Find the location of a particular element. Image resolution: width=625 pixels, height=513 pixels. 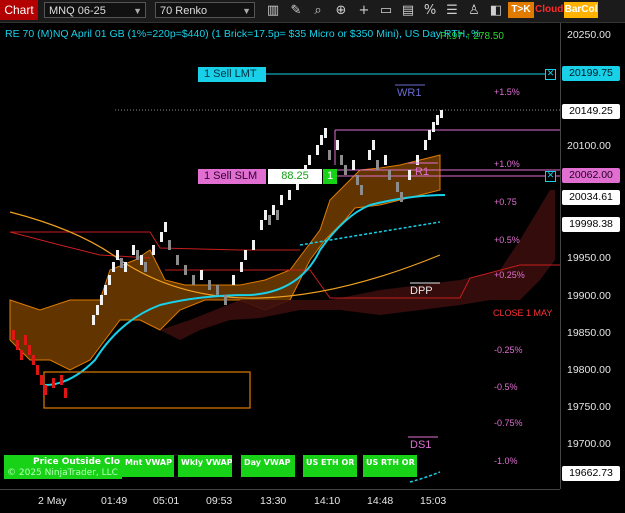

indicator-price-label: 20034.61 is located at coordinates (591, 197).